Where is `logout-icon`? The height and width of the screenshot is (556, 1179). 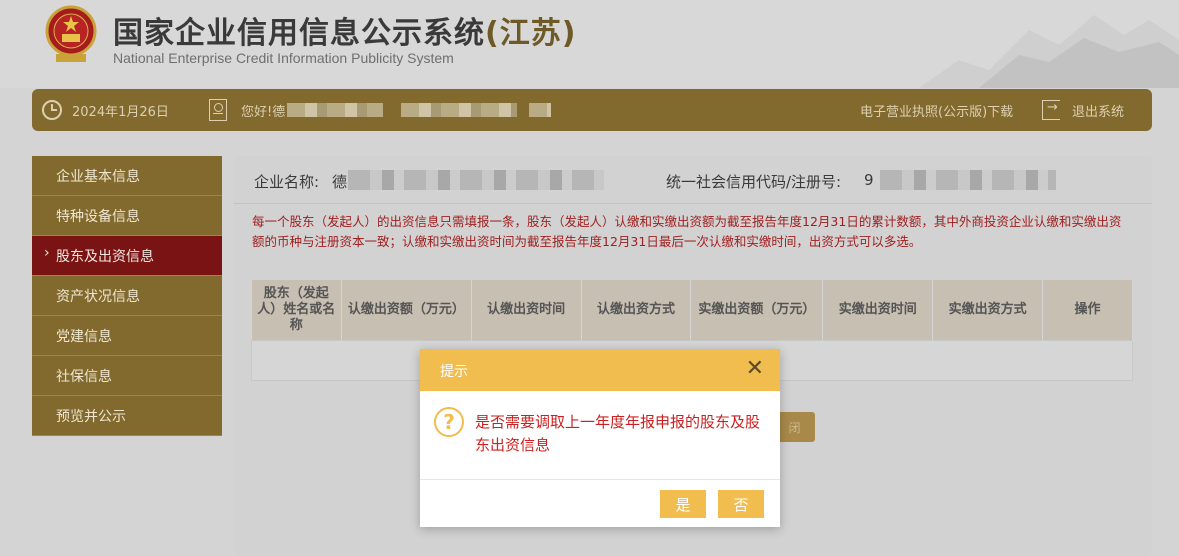
logout-icon is located at coordinates (1051, 110).